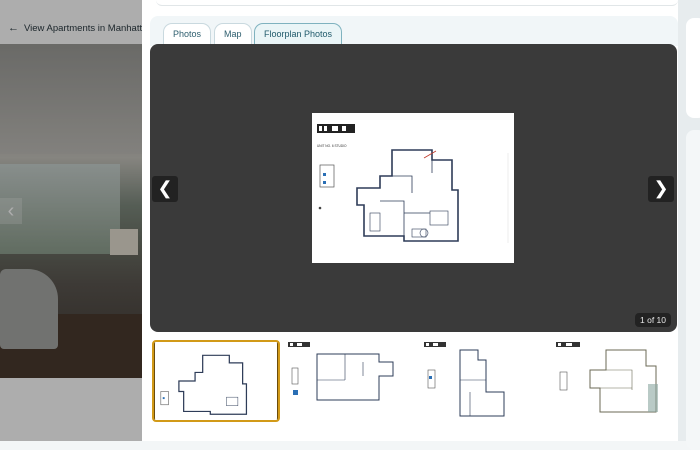  What do you see at coordinates (187, 33) in the screenshot?
I see `tab-photos: Photos` at bounding box center [187, 33].